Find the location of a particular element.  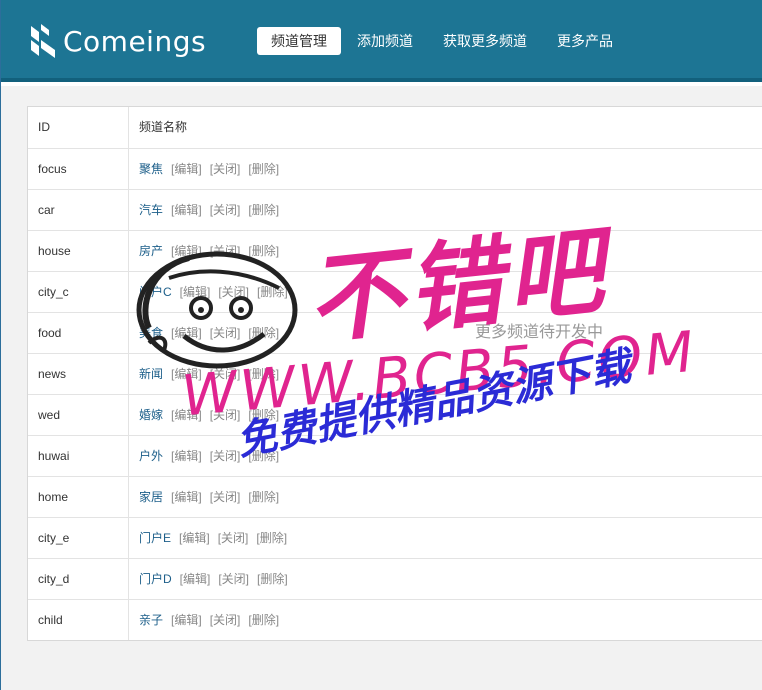

table-header-row: ID 频道名称 is located at coordinates (395, 128).